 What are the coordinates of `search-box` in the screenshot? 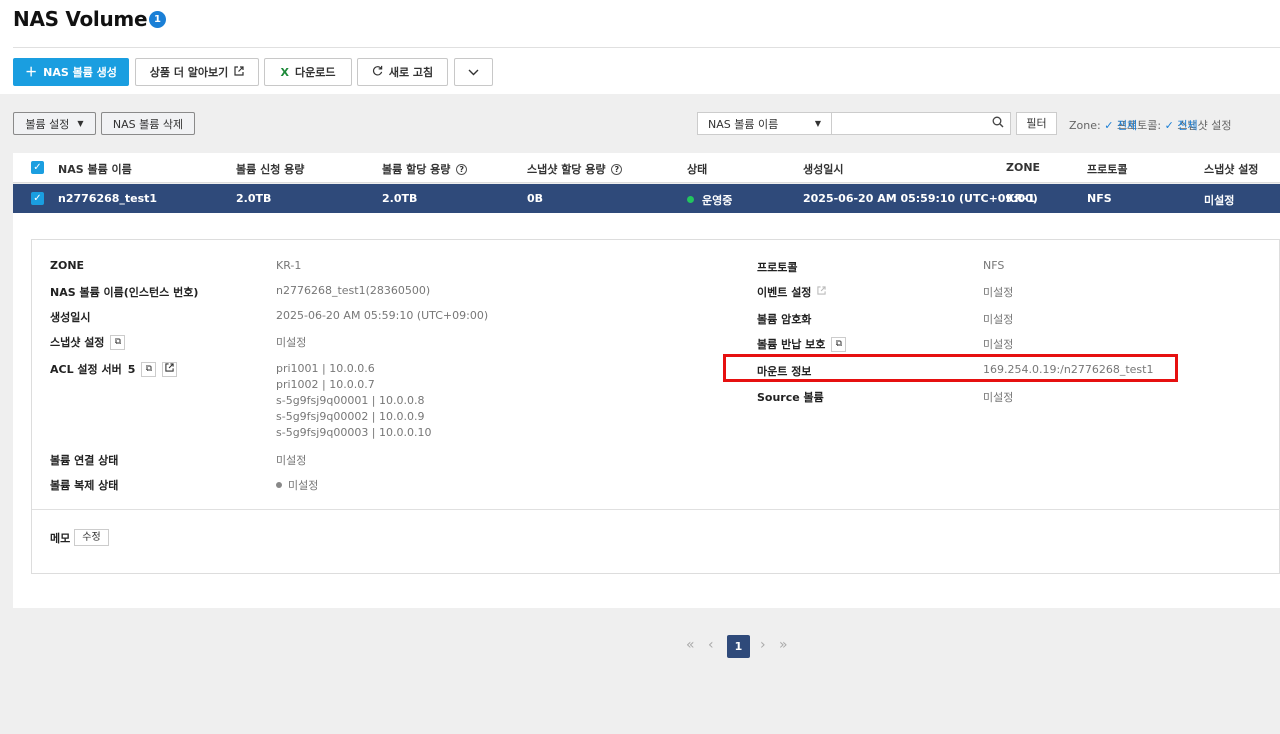 It's located at (921, 123).